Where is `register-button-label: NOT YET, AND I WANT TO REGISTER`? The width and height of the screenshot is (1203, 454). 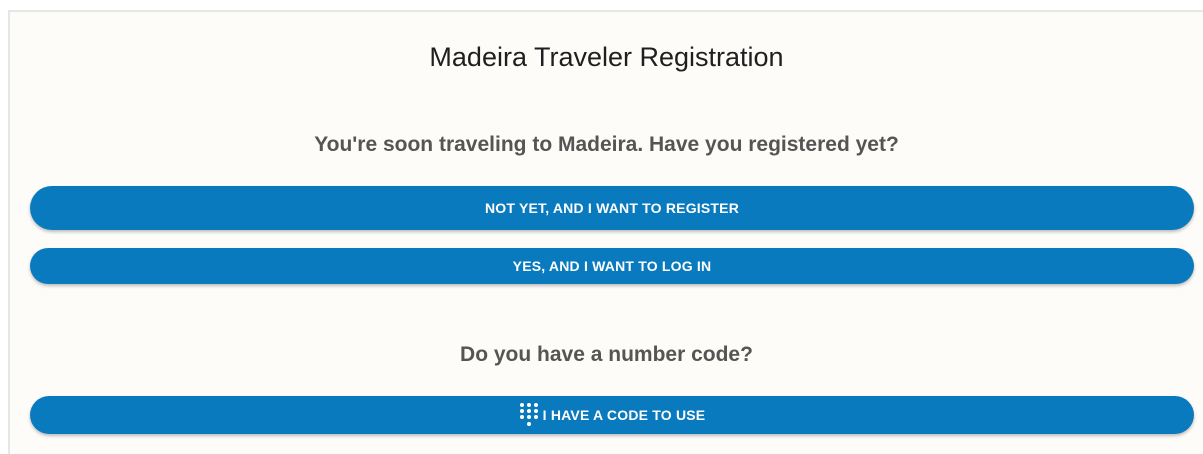 register-button-label: NOT YET, AND I WANT TO REGISTER is located at coordinates (612, 208).